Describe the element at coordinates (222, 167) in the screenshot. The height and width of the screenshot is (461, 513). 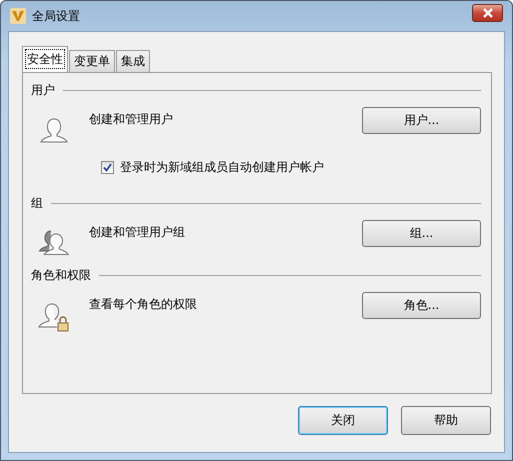
I see `checkbox-label: 登录时为新域组成员自动创建用户帐户` at that location.